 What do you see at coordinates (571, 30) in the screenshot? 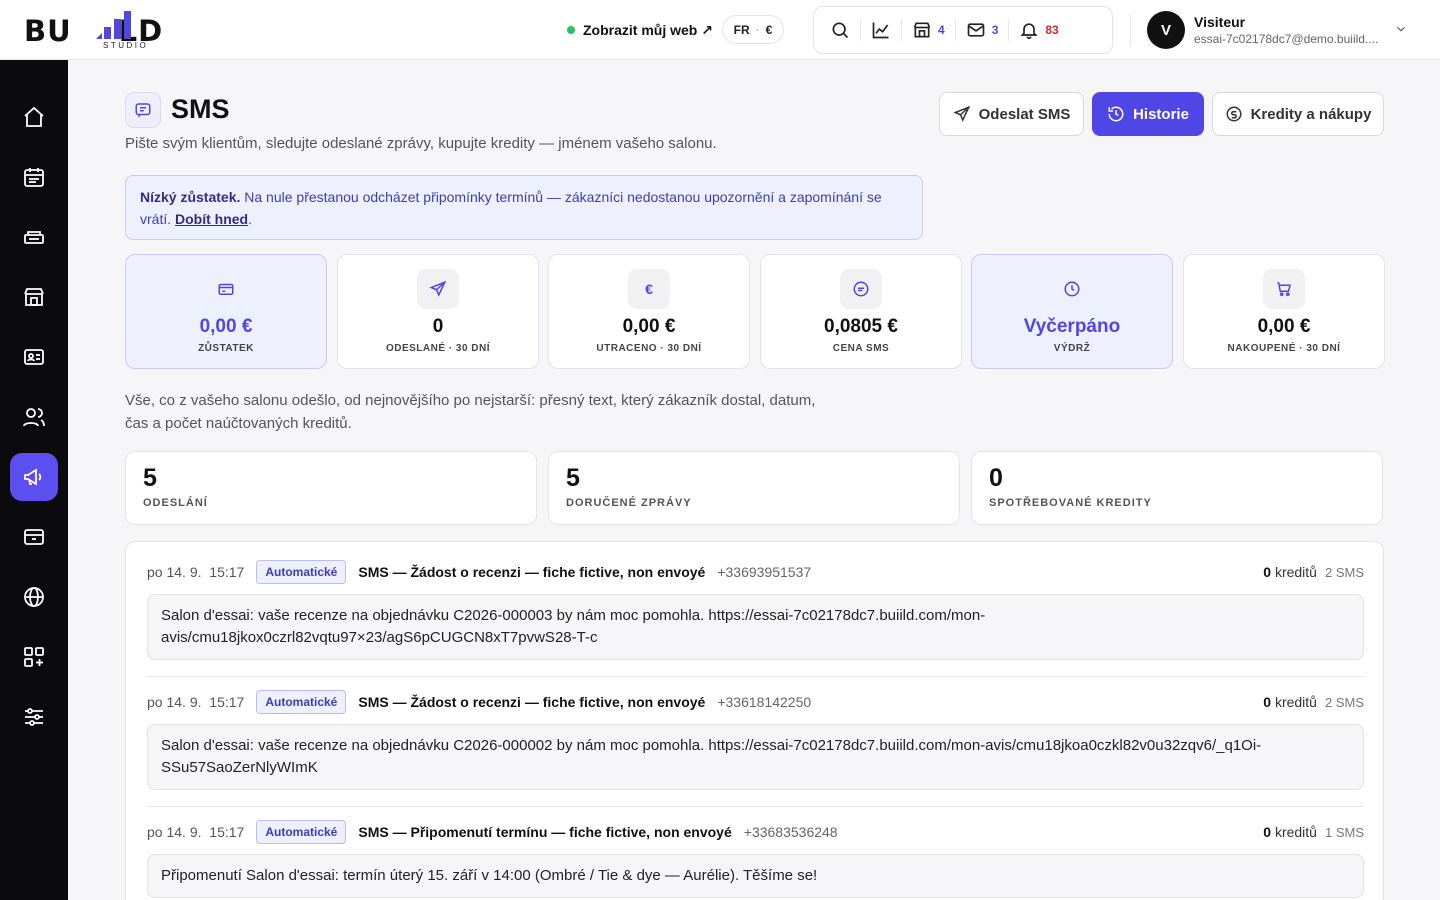
I see `online-status-dot` at bounding box center [571, 30].